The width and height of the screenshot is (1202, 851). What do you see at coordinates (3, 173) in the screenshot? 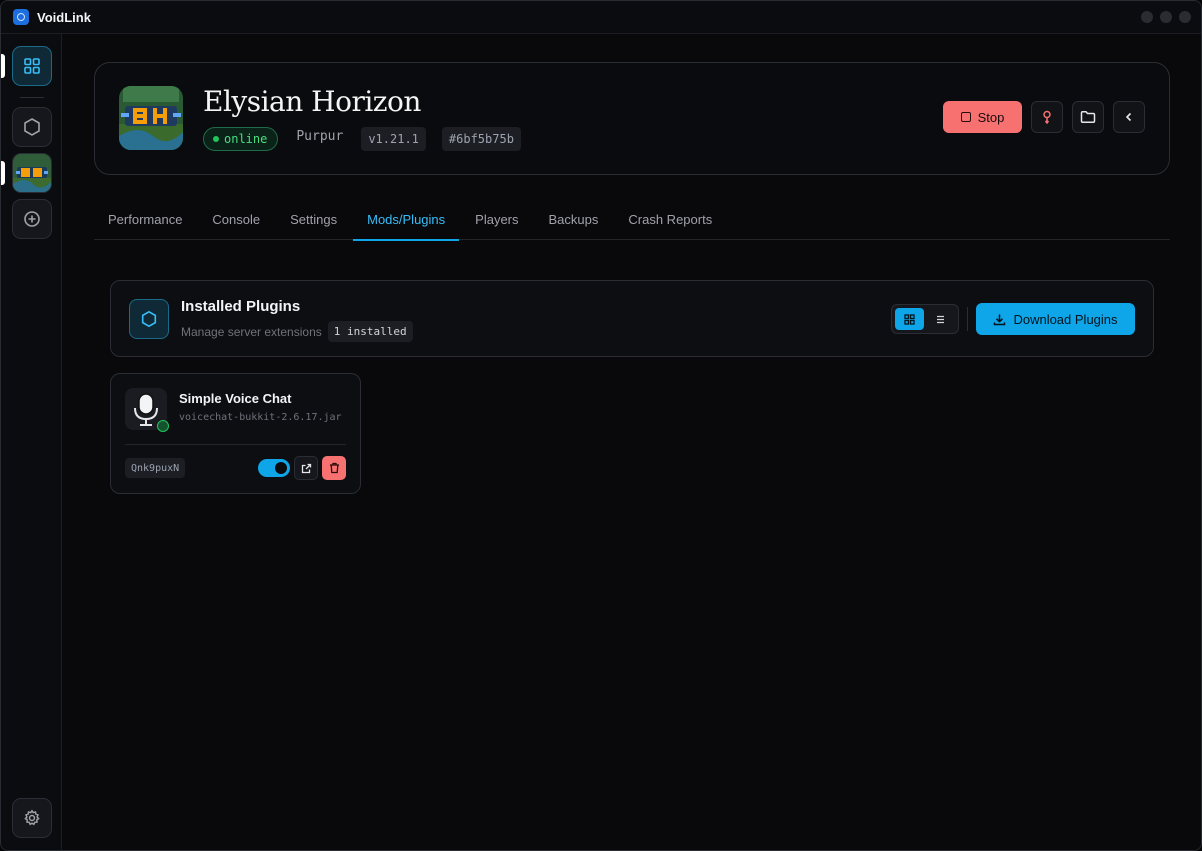
I see `rail-server-indicator` at bounding box center [3, 173].